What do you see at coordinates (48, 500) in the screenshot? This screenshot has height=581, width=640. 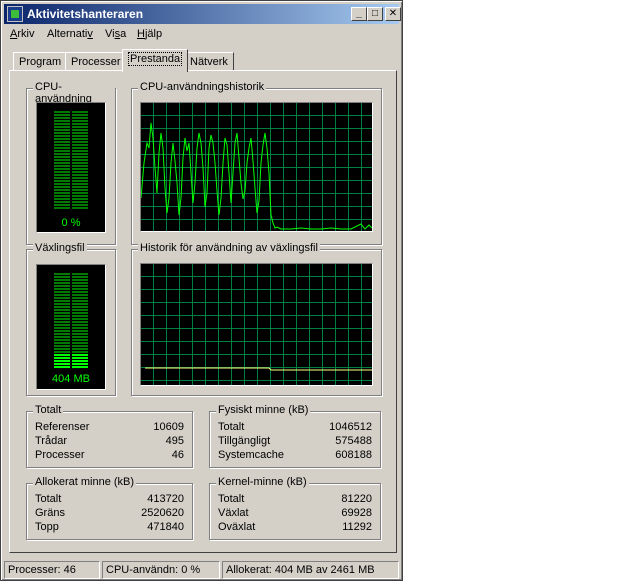 I see `commit-row-total: Totalt` at bounding box center [48, 500].